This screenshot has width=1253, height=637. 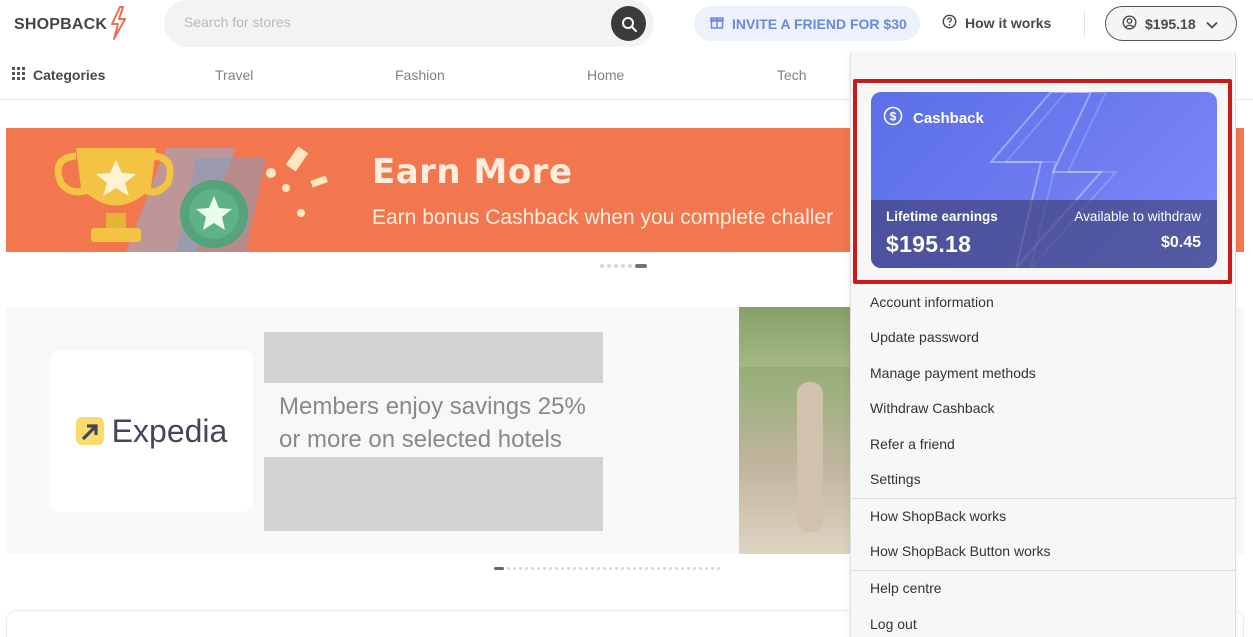 I want to click on menu-withdraw-cashback: Withdraw Cashback, so click(x=932, y=408).